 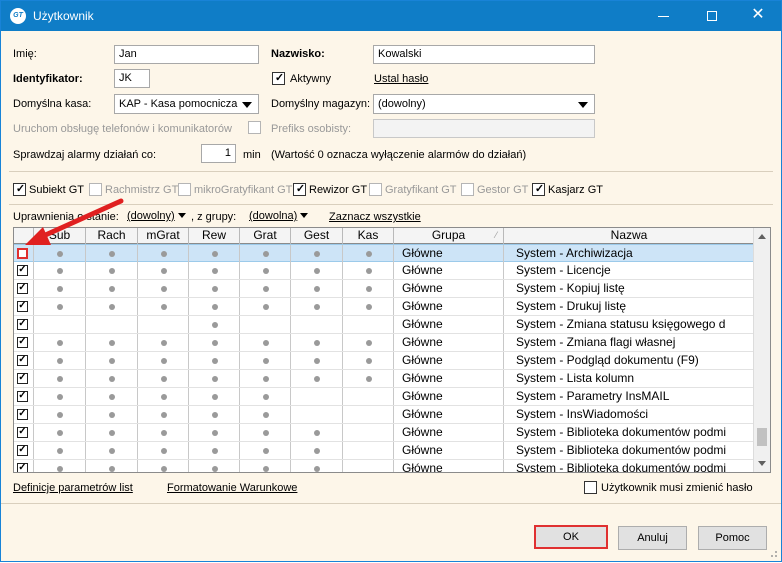 I want to click on maximize-button, so click(x=712, y=16).